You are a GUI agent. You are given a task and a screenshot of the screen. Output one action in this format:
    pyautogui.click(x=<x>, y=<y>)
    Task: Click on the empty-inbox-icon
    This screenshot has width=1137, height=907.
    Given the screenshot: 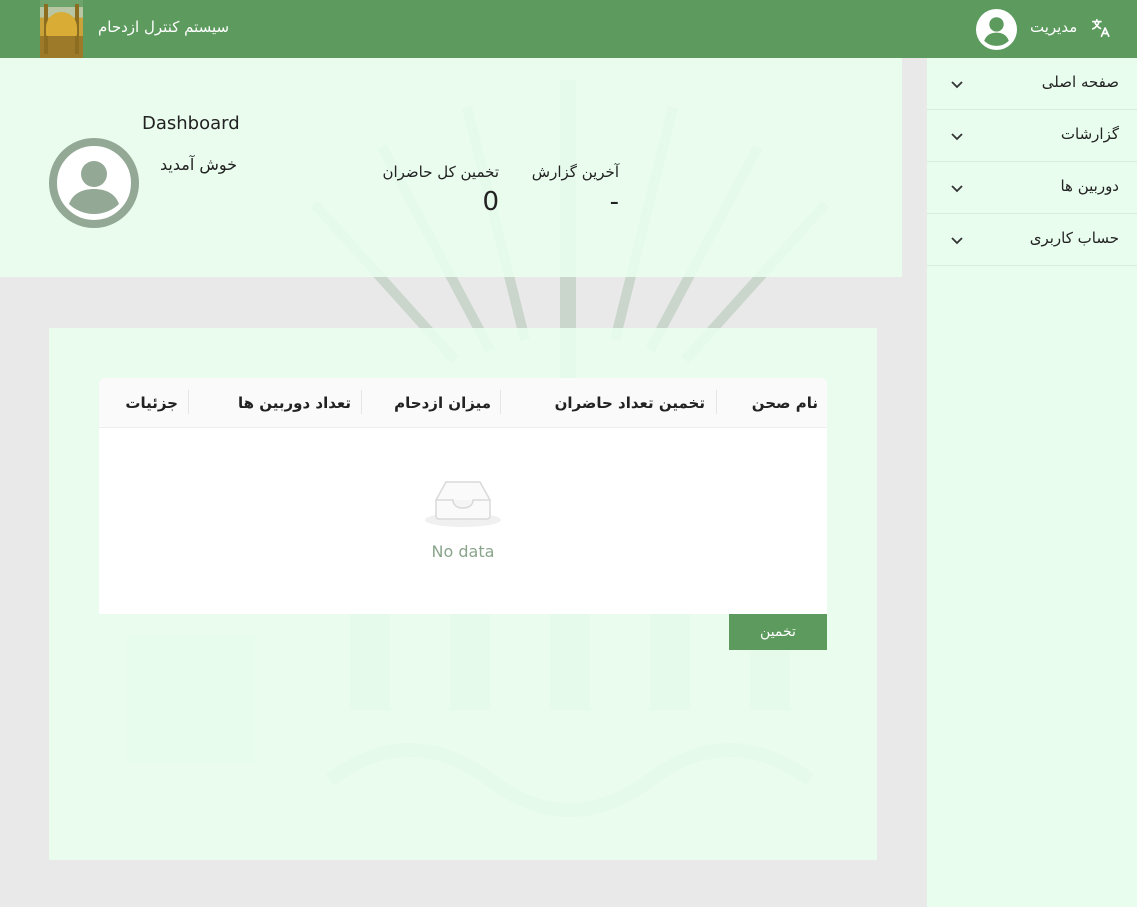 What is the action you would take?
    pyautogui.click(x=463, y=504)
    